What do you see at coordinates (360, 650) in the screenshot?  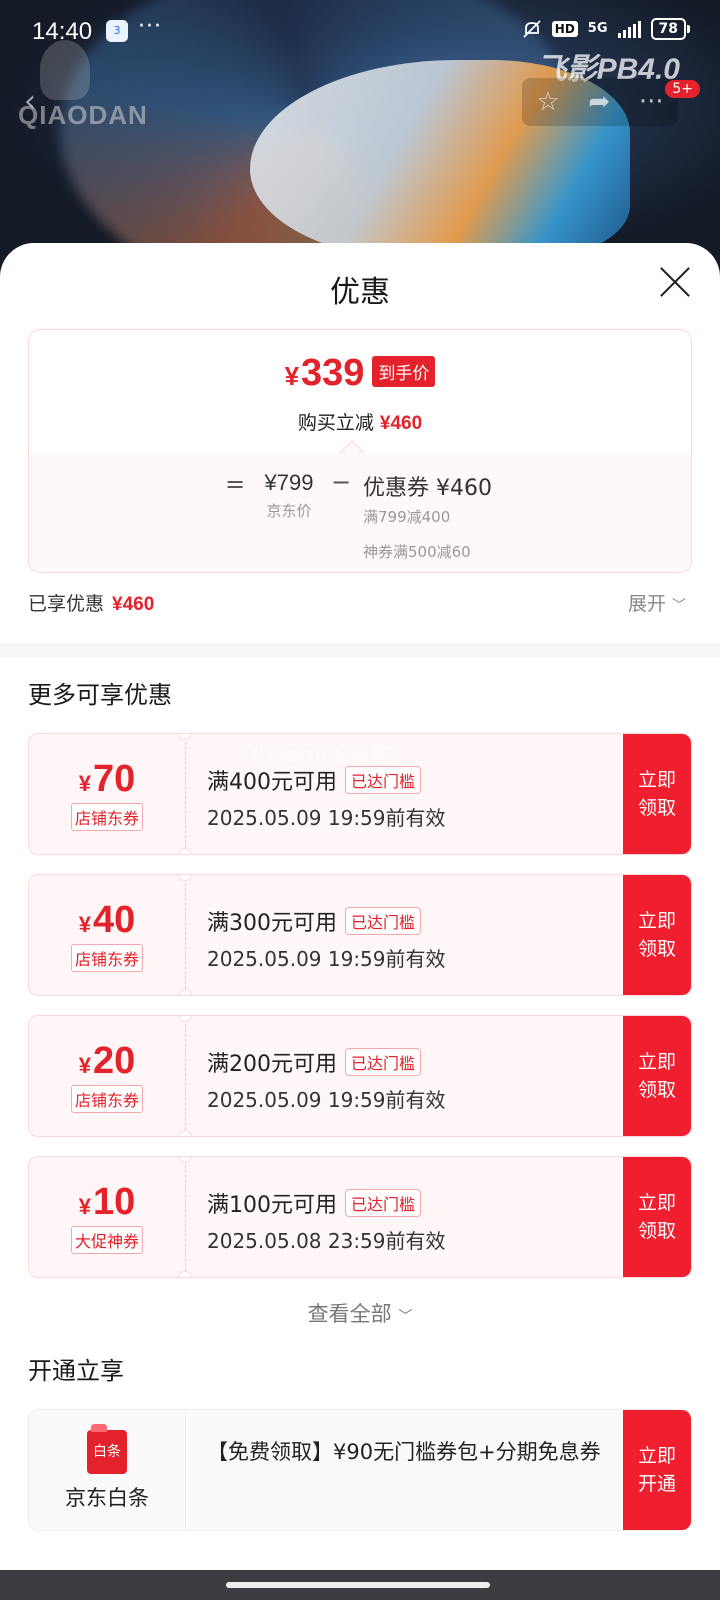 I see `section-divider` at bounding box center [360, 650].